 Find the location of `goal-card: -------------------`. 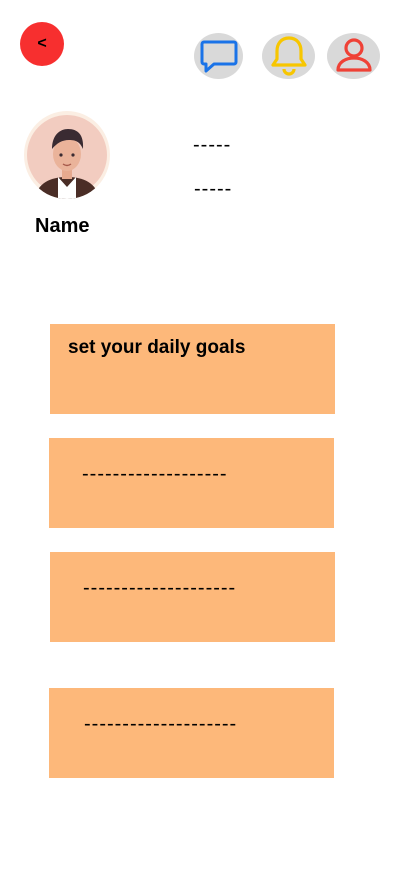

goal-card: ------------------- is located at coordinates (191, 483).